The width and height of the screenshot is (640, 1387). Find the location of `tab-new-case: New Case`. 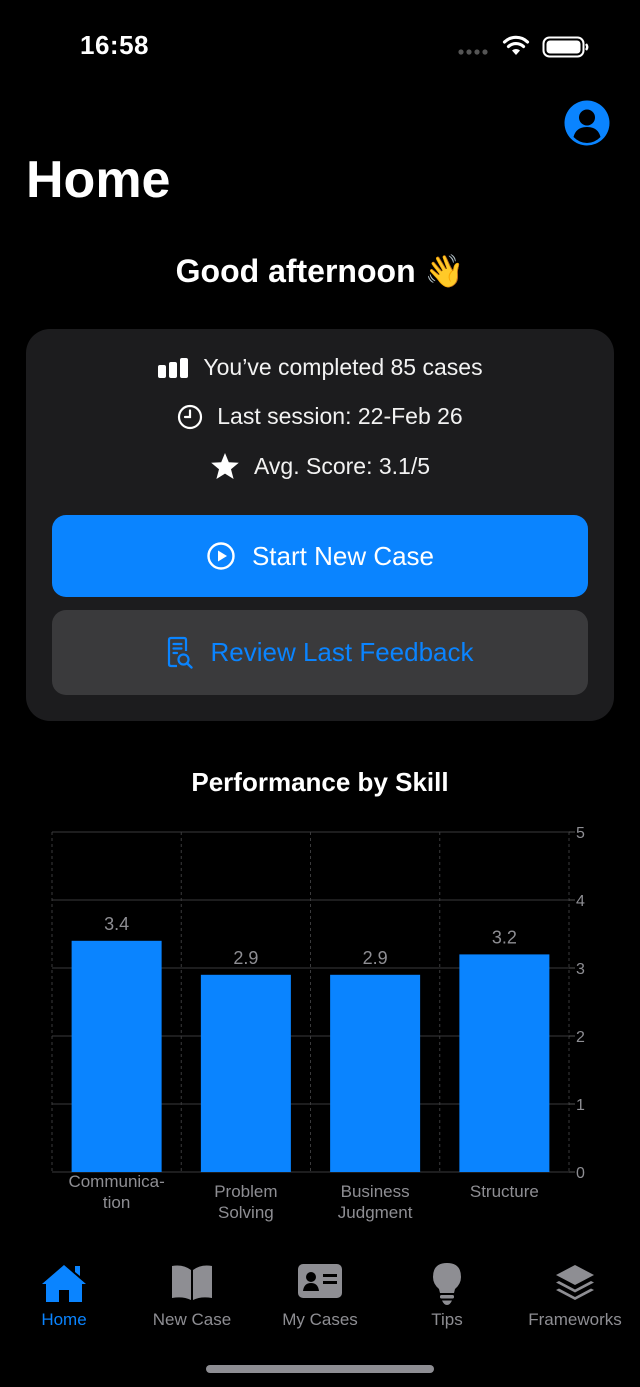

tab-new-case: New Case is located at coordinates (192, 1295).